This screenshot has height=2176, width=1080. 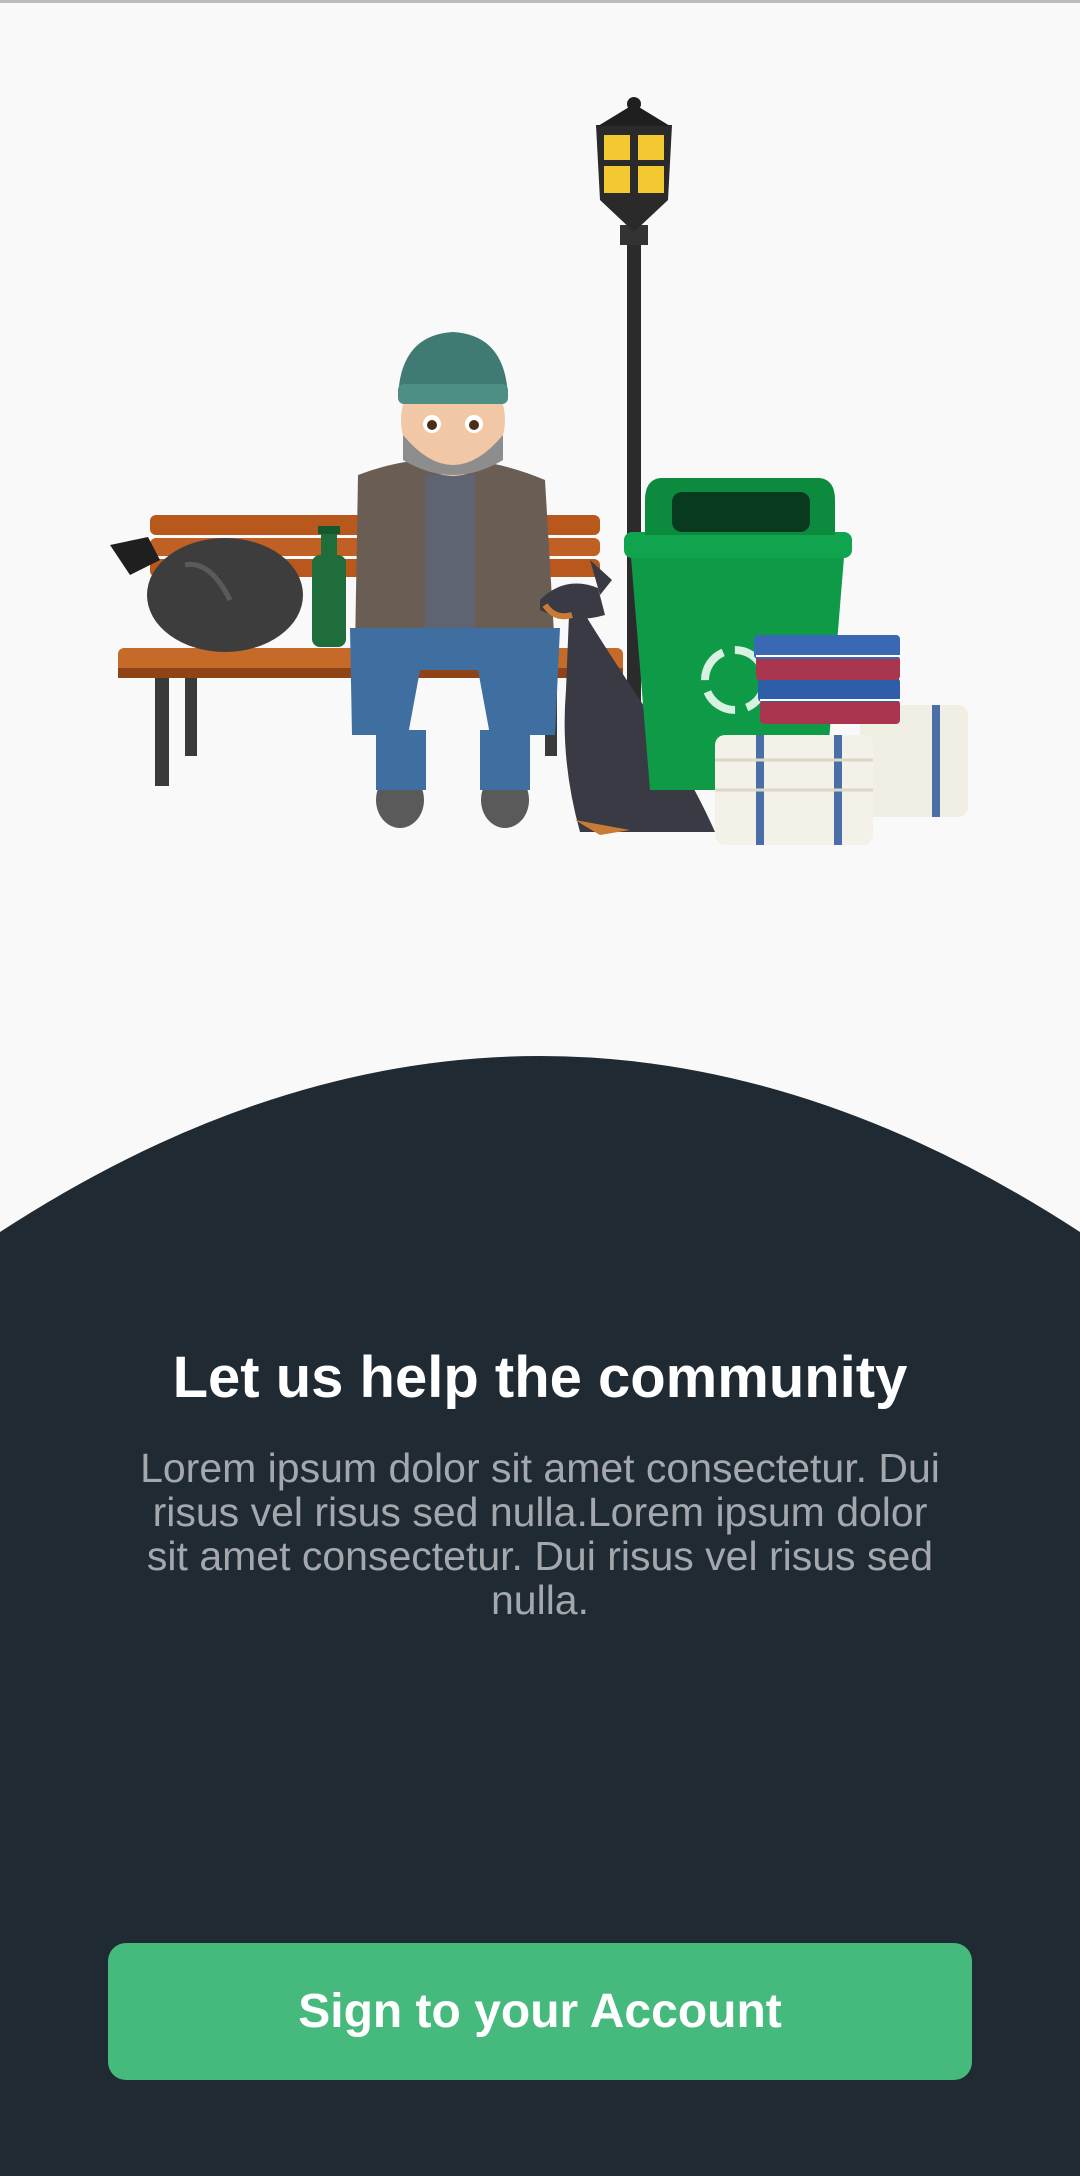 What do you see at coordinates (540, 1377) in the screenshot?
I see `onboarding-title: Let us help the community` at bounding box center [540, 1377].